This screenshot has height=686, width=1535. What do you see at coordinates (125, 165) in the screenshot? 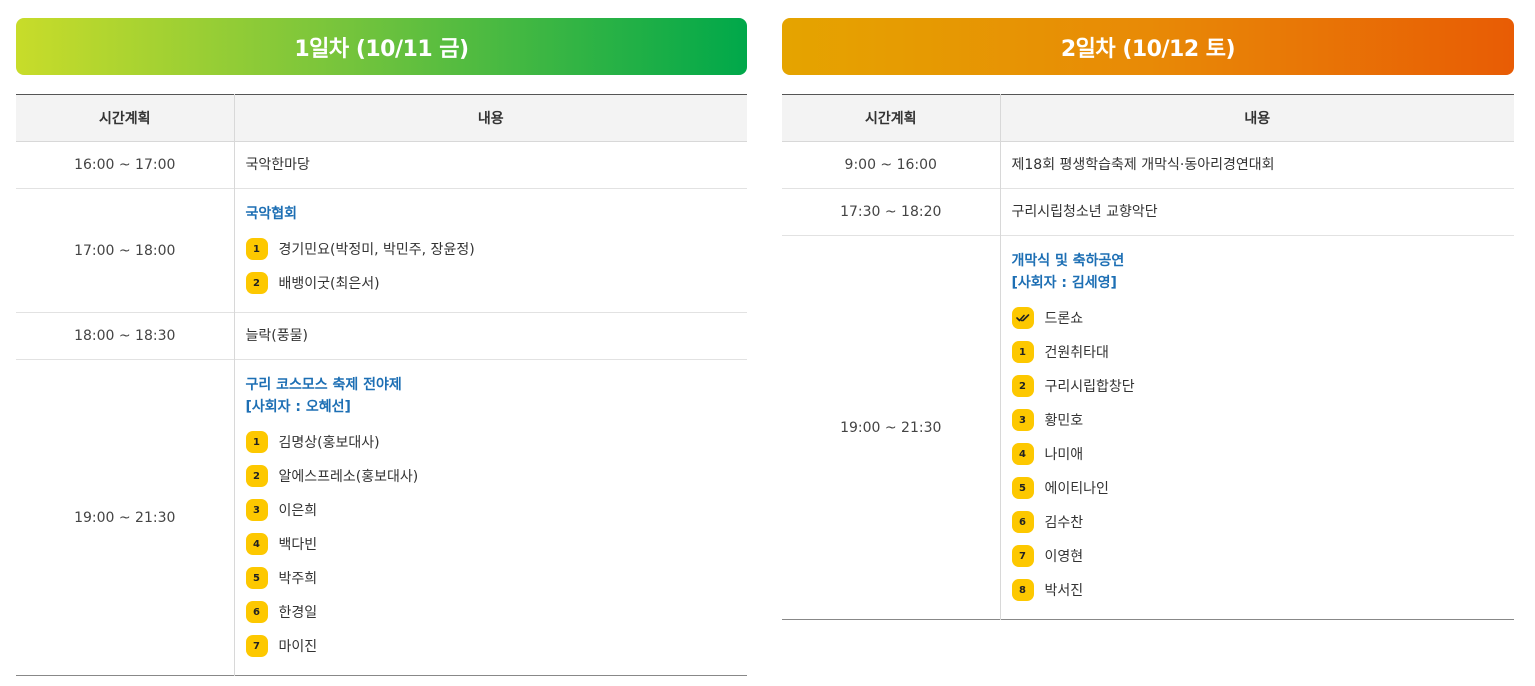
I see `time-cell: 16:00 ~ 17:00` at bounding box center [125, 165].